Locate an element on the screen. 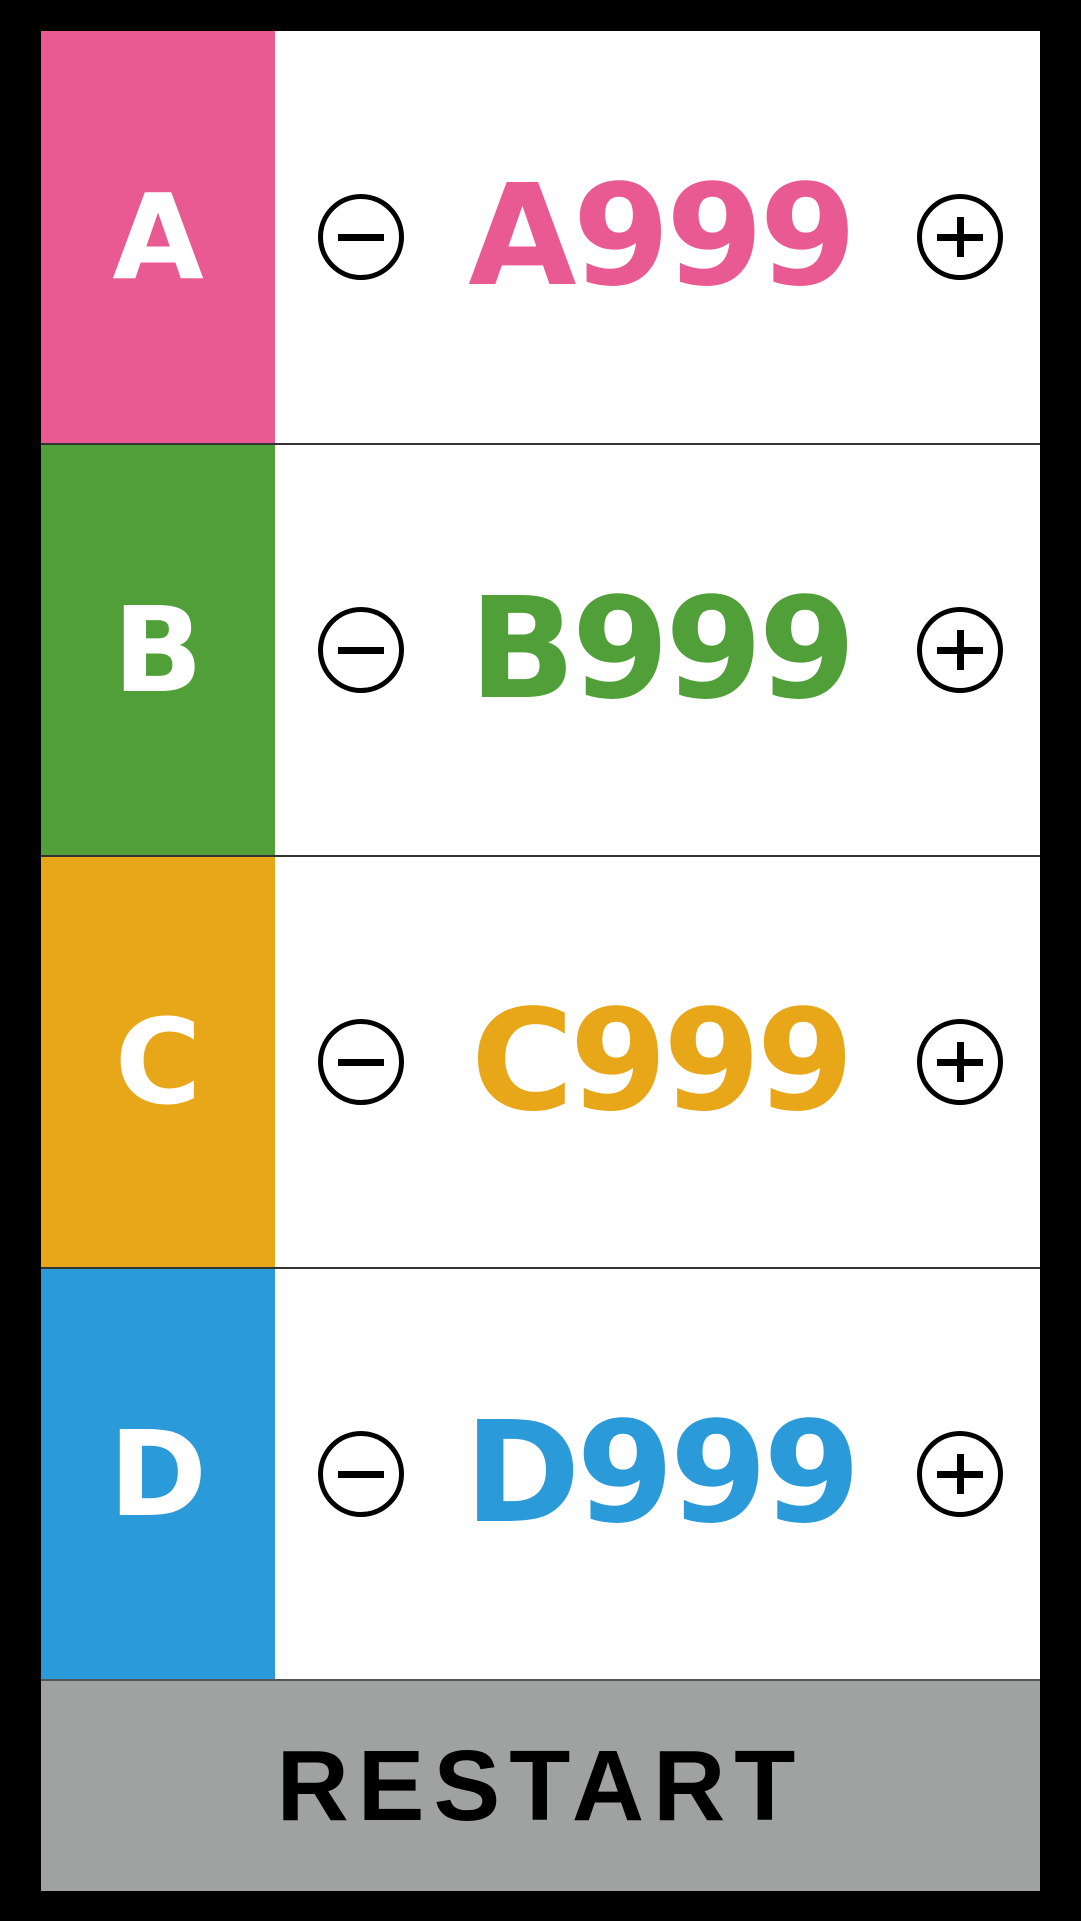 The image size is (1081, 1921). increment-button-d is located at coordinates (960, 1474).